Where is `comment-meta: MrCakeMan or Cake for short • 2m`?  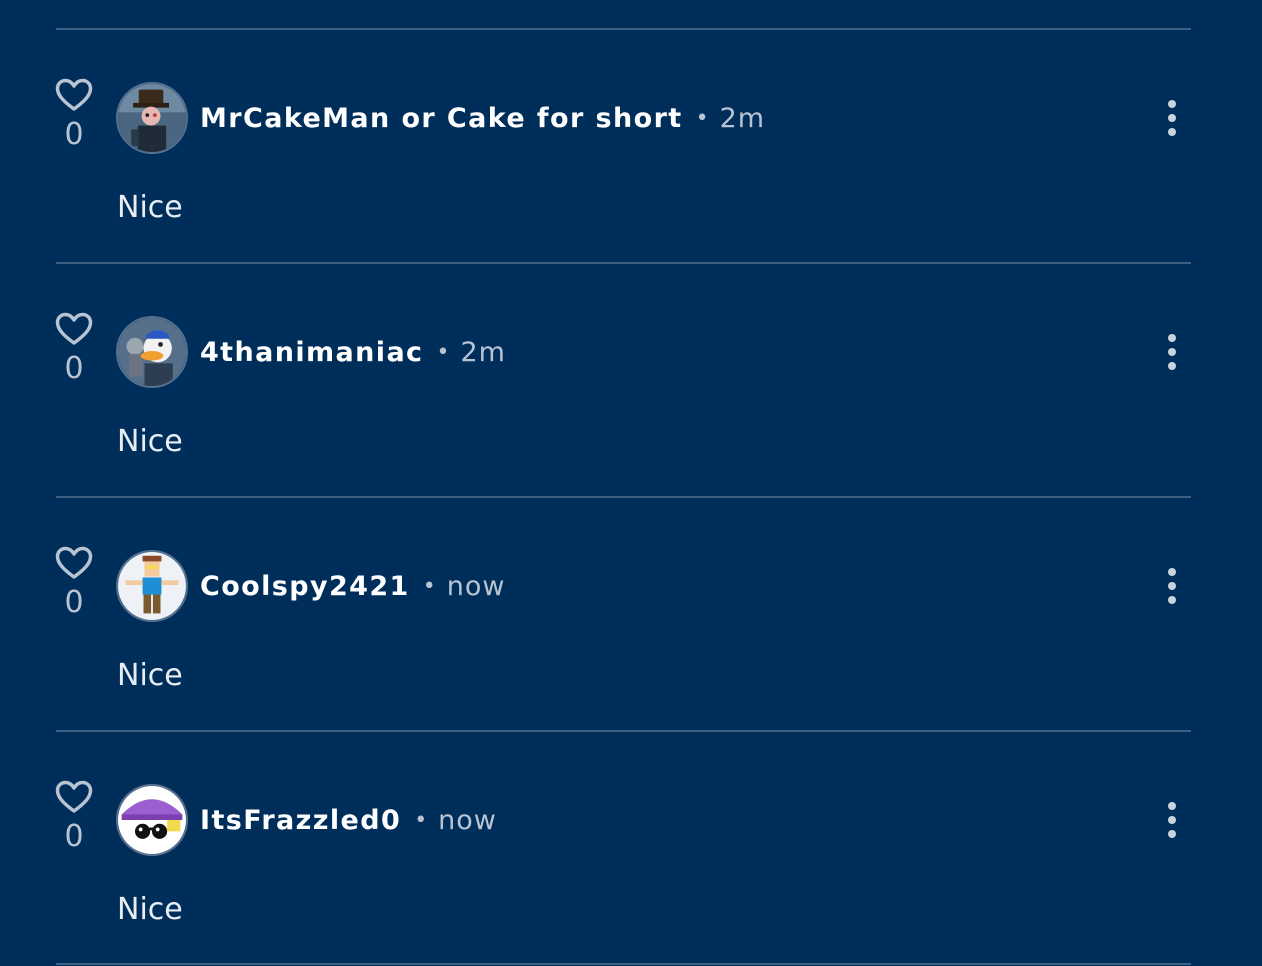 comment-meta: MrCakeMan or Cake for short • 2m is located at coordinates (482, 118).